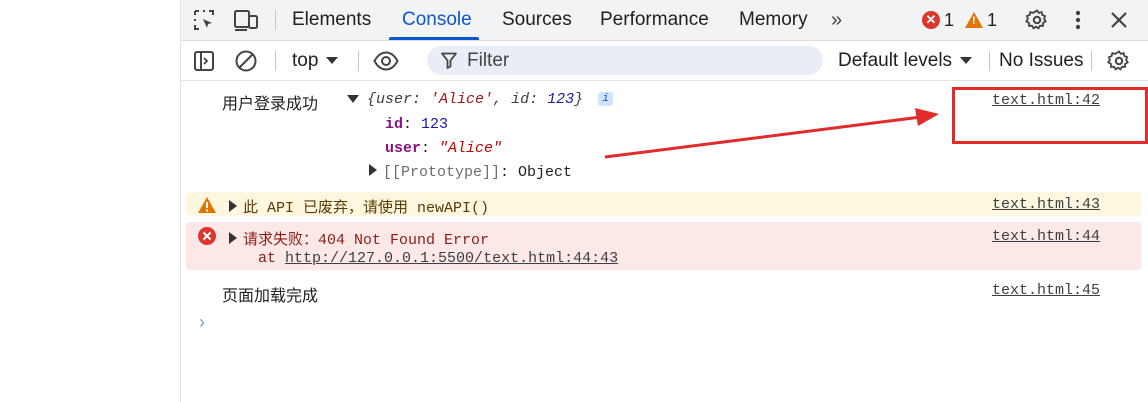  Describe the element at coordinates (974, 20) in the screenshot. I see `warning-icon: !` at that location.